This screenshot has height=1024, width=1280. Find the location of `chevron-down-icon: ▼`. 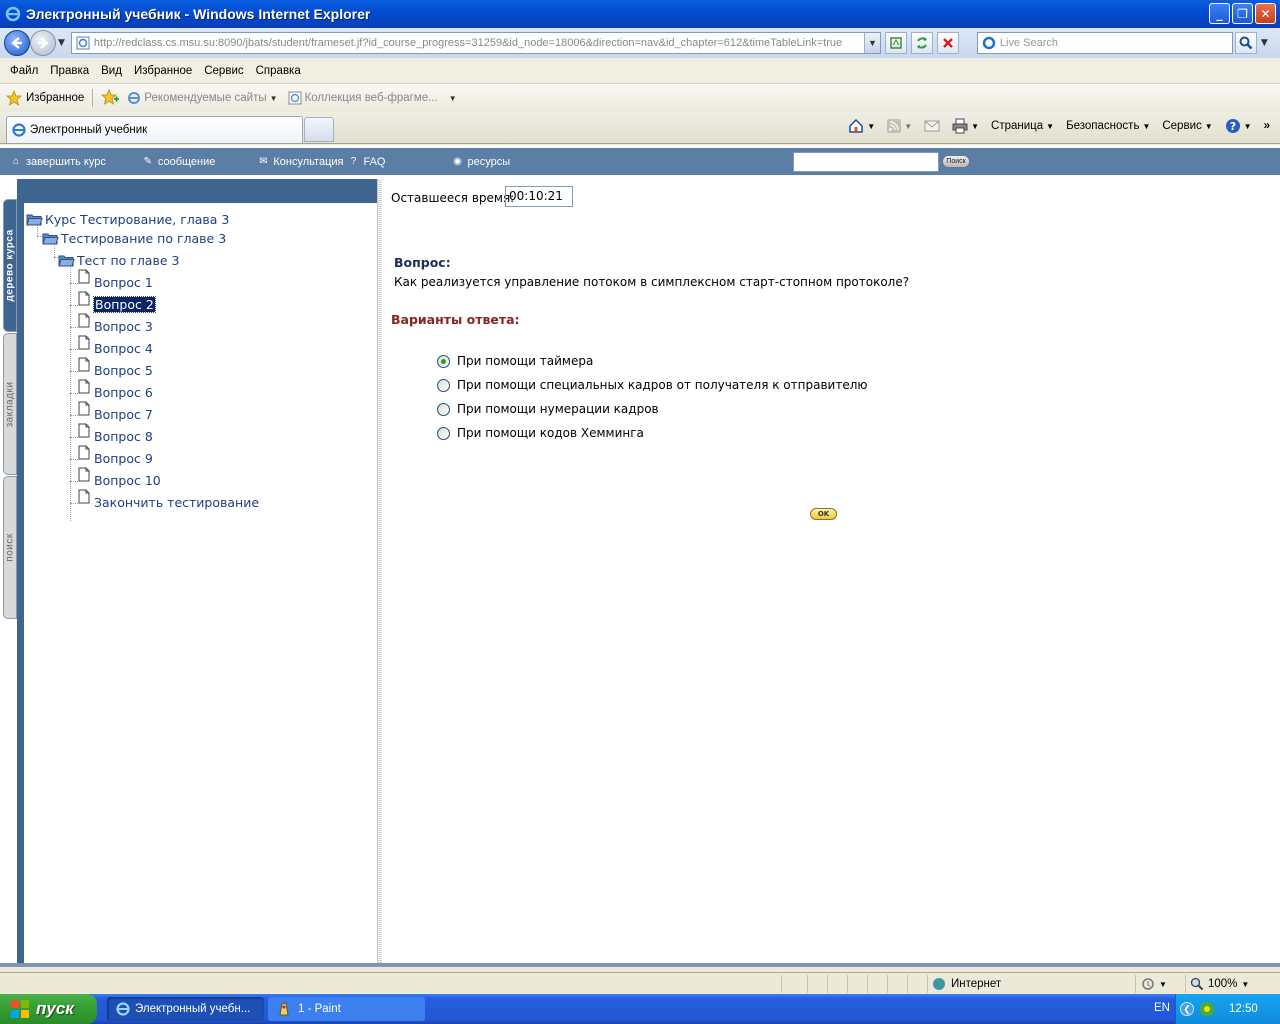

chevron-down-icon: ▼ is located at coordinates (1146, 126).